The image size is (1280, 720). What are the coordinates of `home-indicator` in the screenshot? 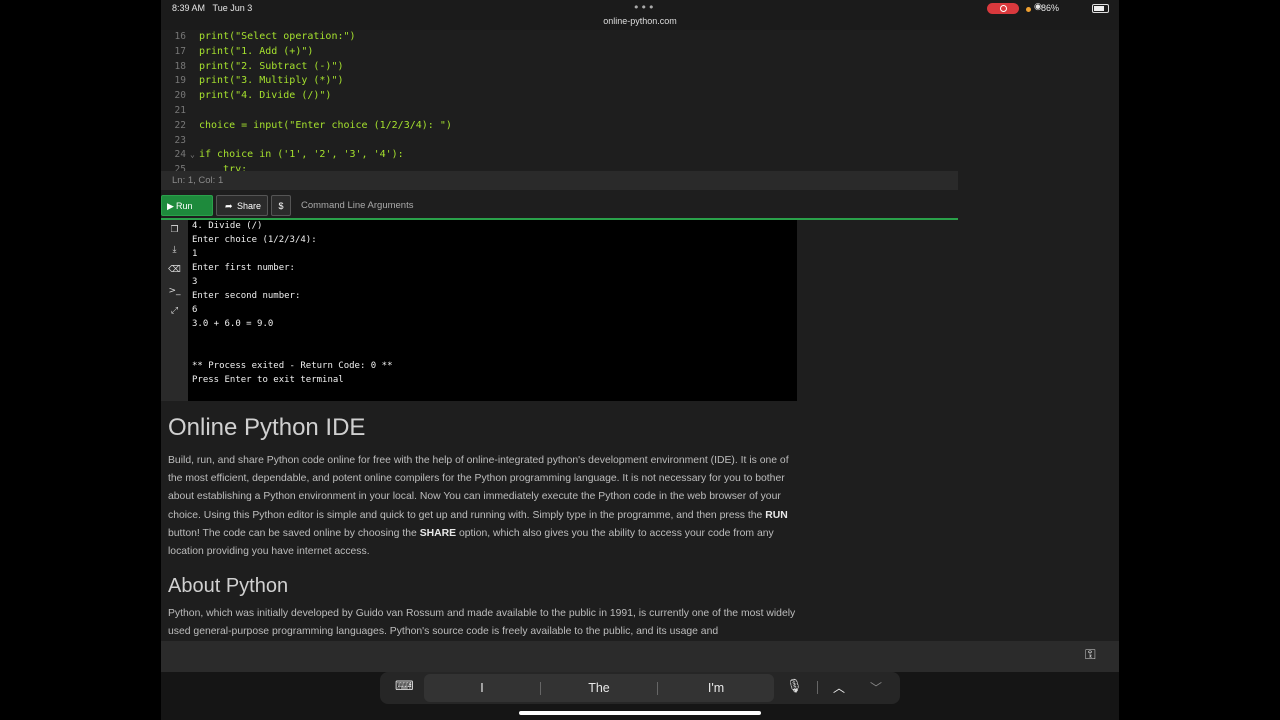 It's located at (640, 713).